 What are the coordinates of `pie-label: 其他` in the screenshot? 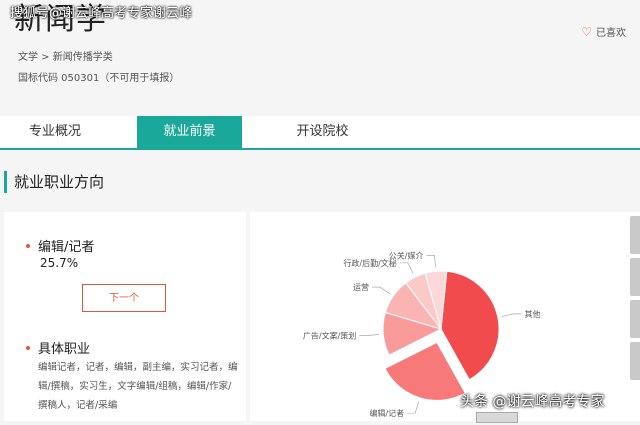 It's located at (532, 314).